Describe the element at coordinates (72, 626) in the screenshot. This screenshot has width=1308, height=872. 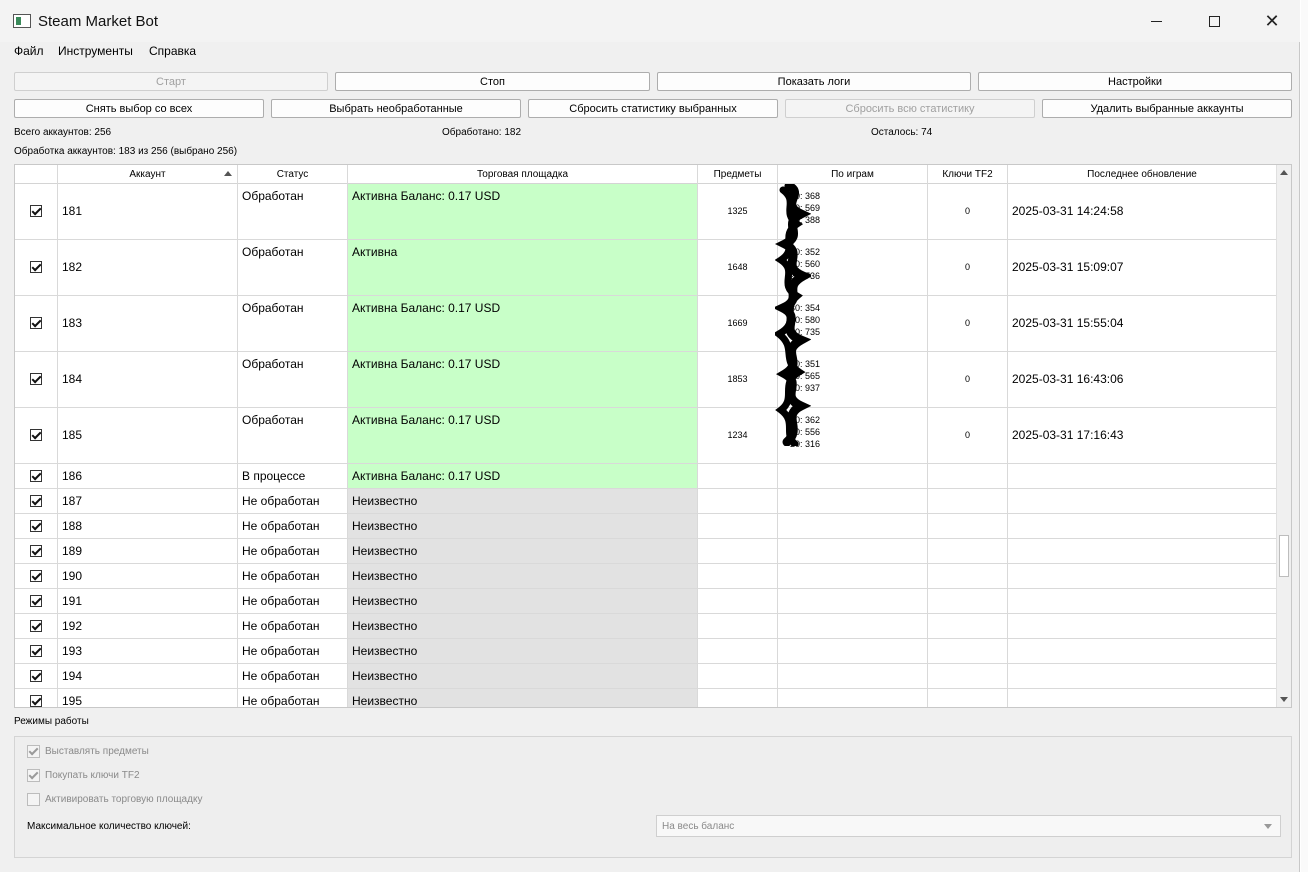
I see `account-id: 192` at that location.